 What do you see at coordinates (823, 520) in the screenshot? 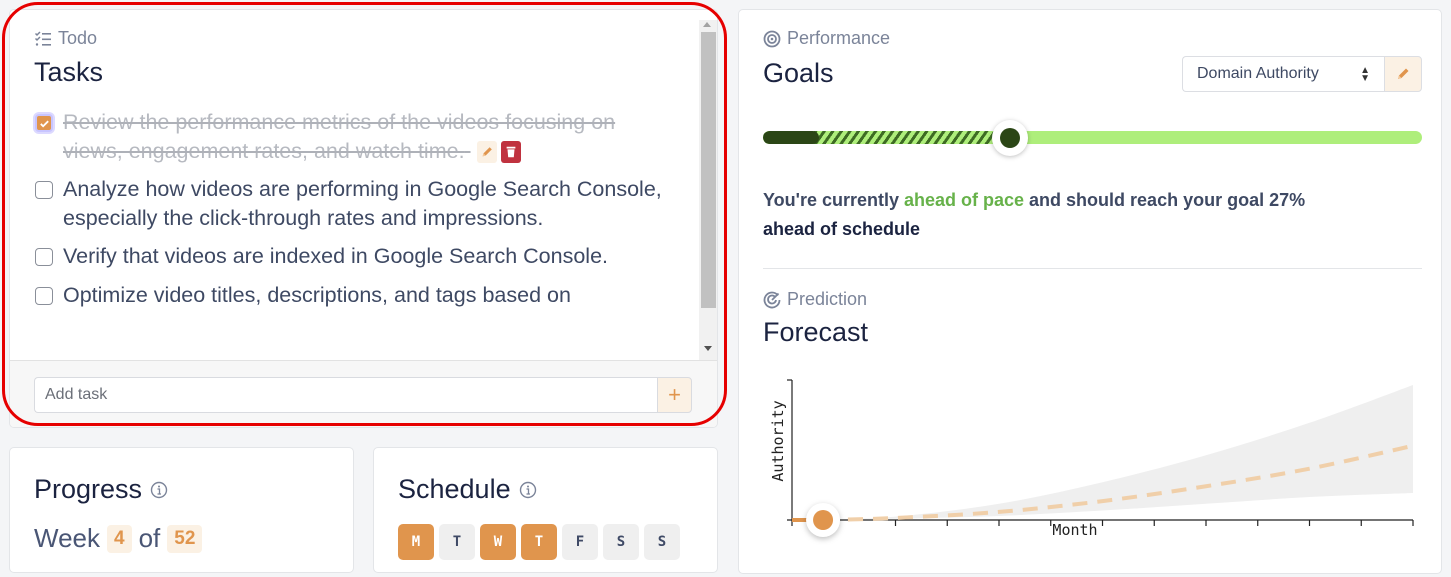
I see `current-point` at bounding box center [823, 520].